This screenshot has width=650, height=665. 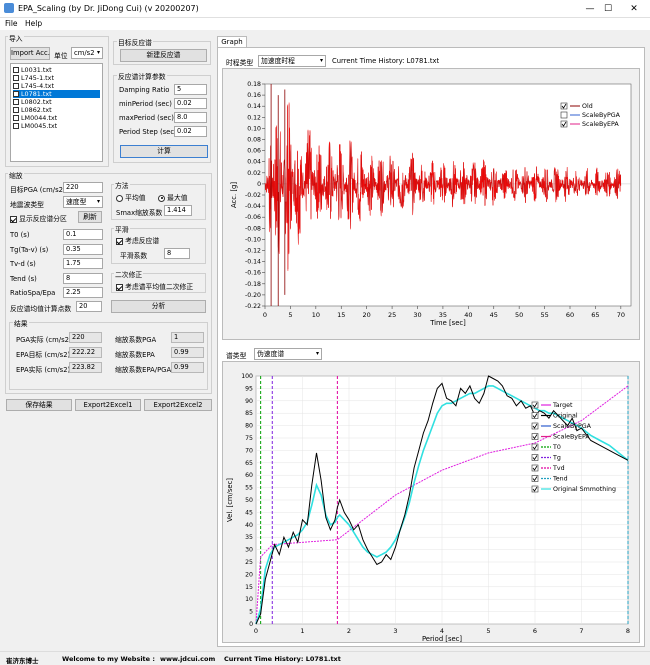 I want to click on list-item: LM0044.txt, so click(x=56, y=118).